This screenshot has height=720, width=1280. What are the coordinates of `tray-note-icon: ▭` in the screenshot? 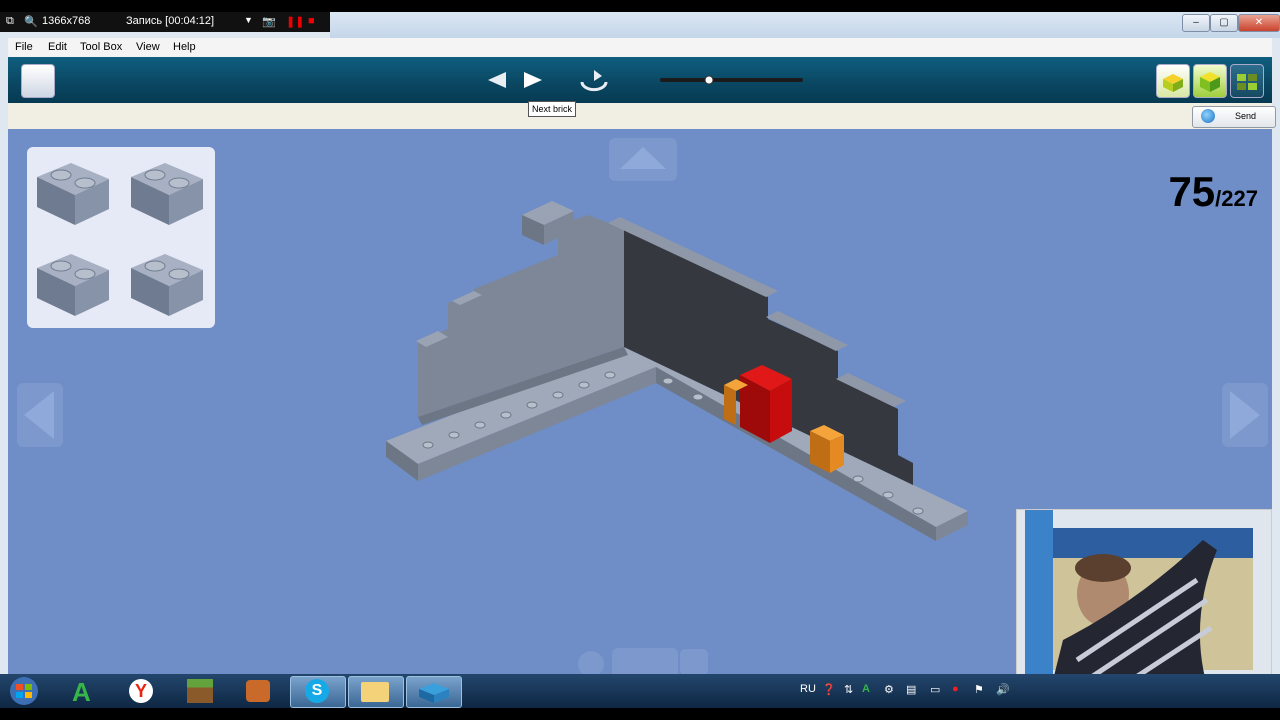 It's located at (935, 689).